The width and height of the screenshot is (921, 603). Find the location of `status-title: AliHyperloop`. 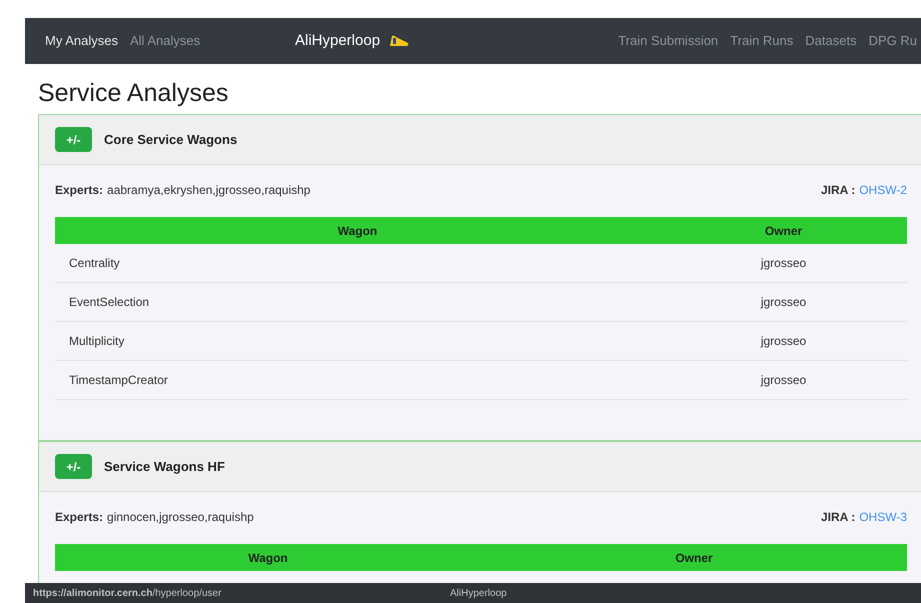

status-title: AliHyperloop is located at coordinates (478, 593).